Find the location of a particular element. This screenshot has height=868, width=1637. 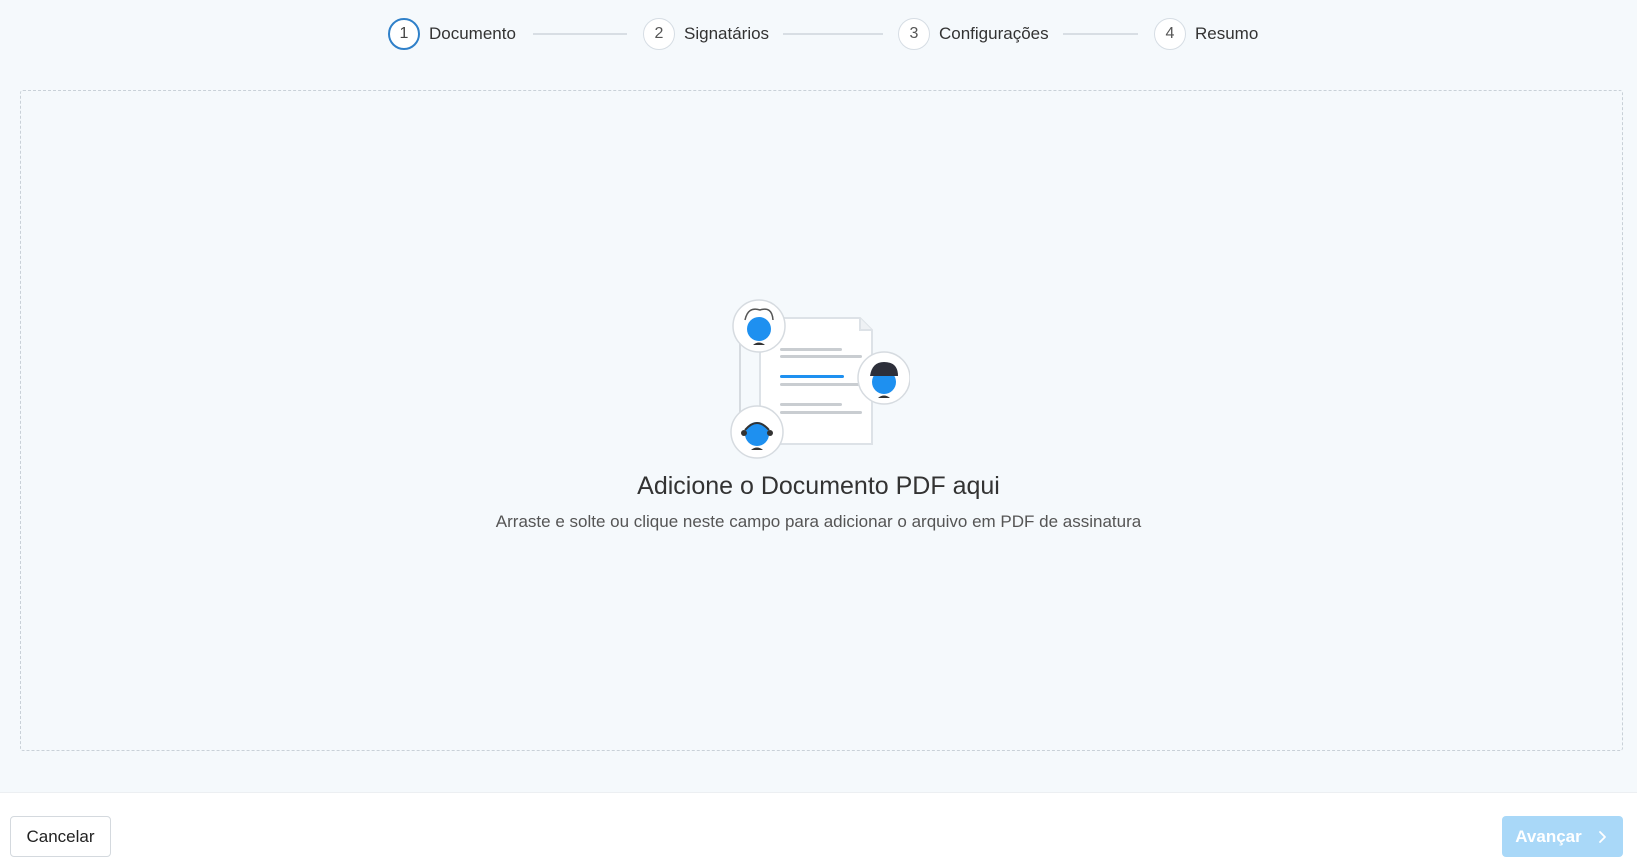

step-number: 1 is located at coordinates (404, 34).